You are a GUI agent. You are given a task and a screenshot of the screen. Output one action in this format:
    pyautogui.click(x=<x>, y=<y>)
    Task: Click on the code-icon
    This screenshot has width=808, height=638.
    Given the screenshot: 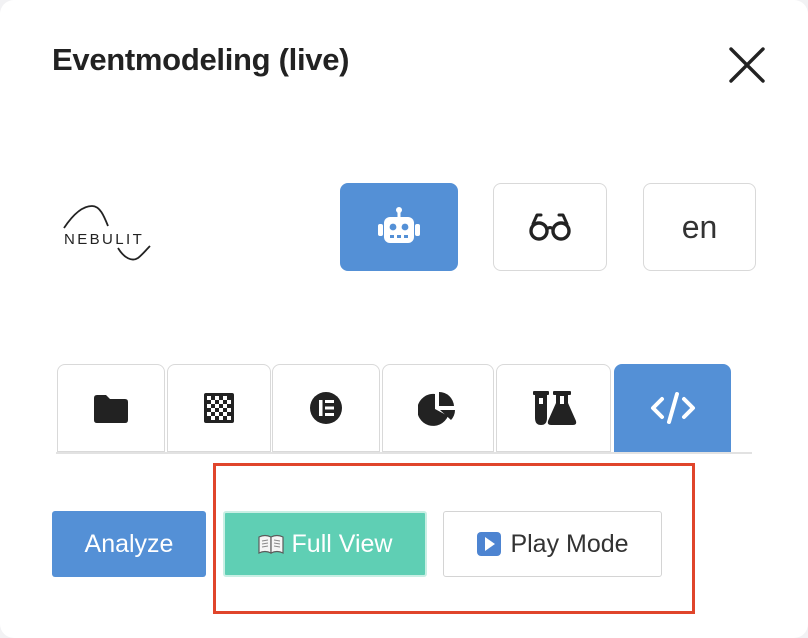 What is the action you would take?
    pyautogui.click(x=672, y=408)
    